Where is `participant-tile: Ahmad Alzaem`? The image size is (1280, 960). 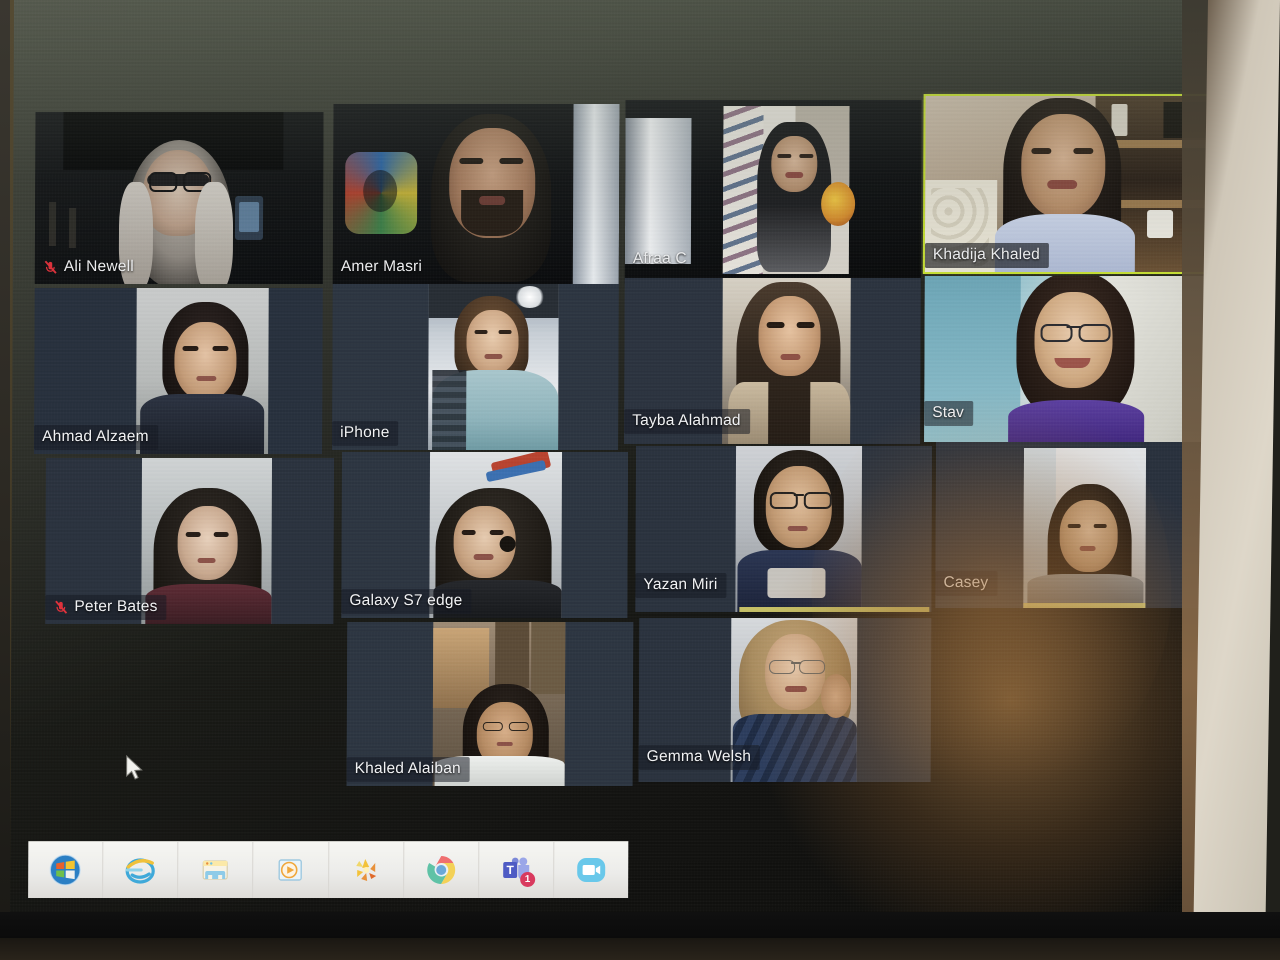 participant-tile: Ahmad Alzaem is located at coordinates (178, 371).